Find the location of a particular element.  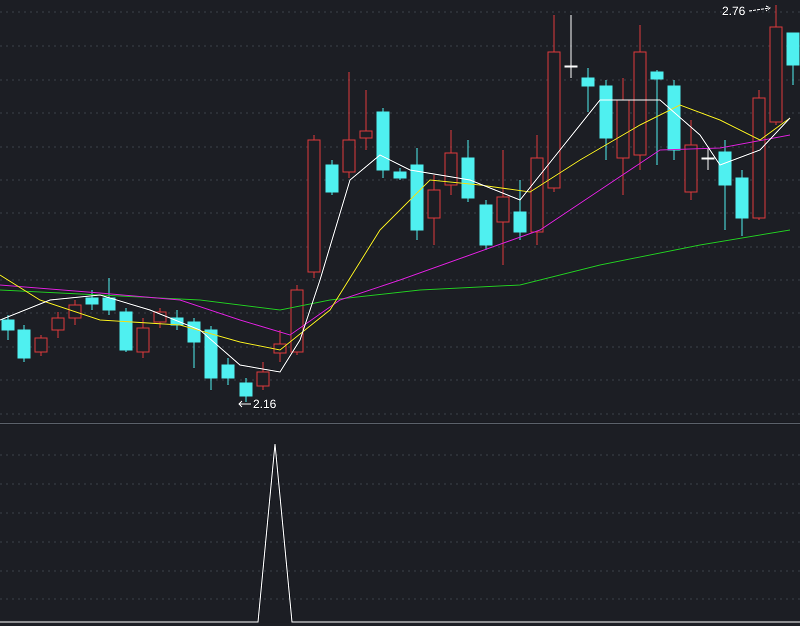

low-price-label: 2.16 is located at coordinates (264, 404).